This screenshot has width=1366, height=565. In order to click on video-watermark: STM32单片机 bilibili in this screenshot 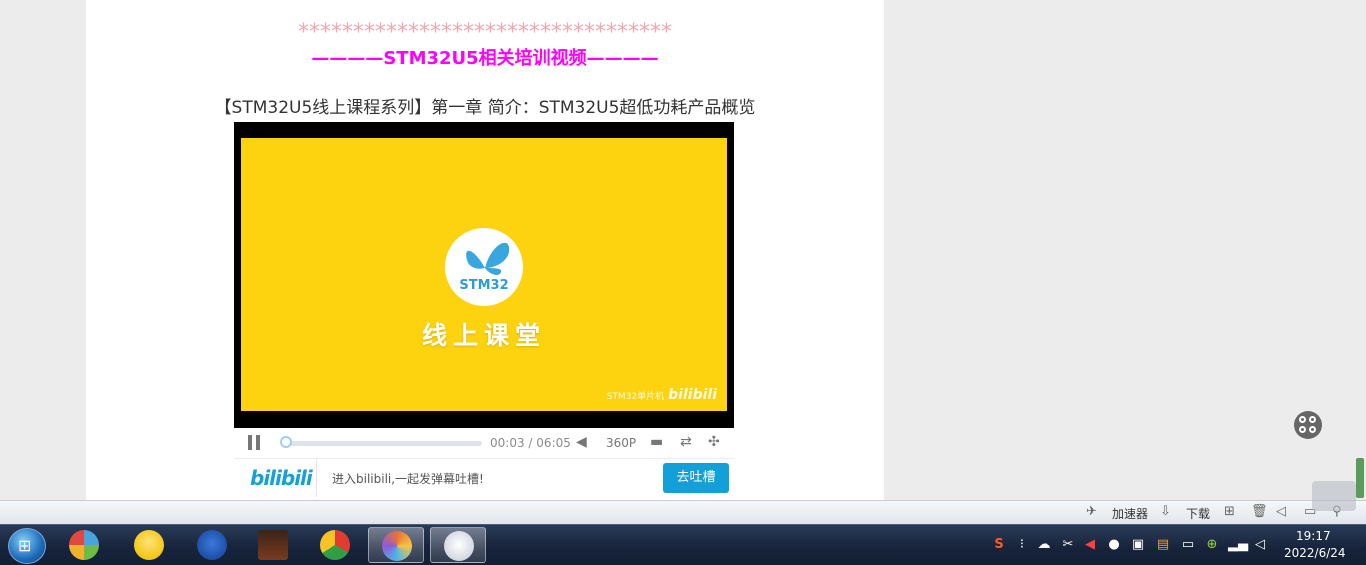, I will do `click(662, 395)`.